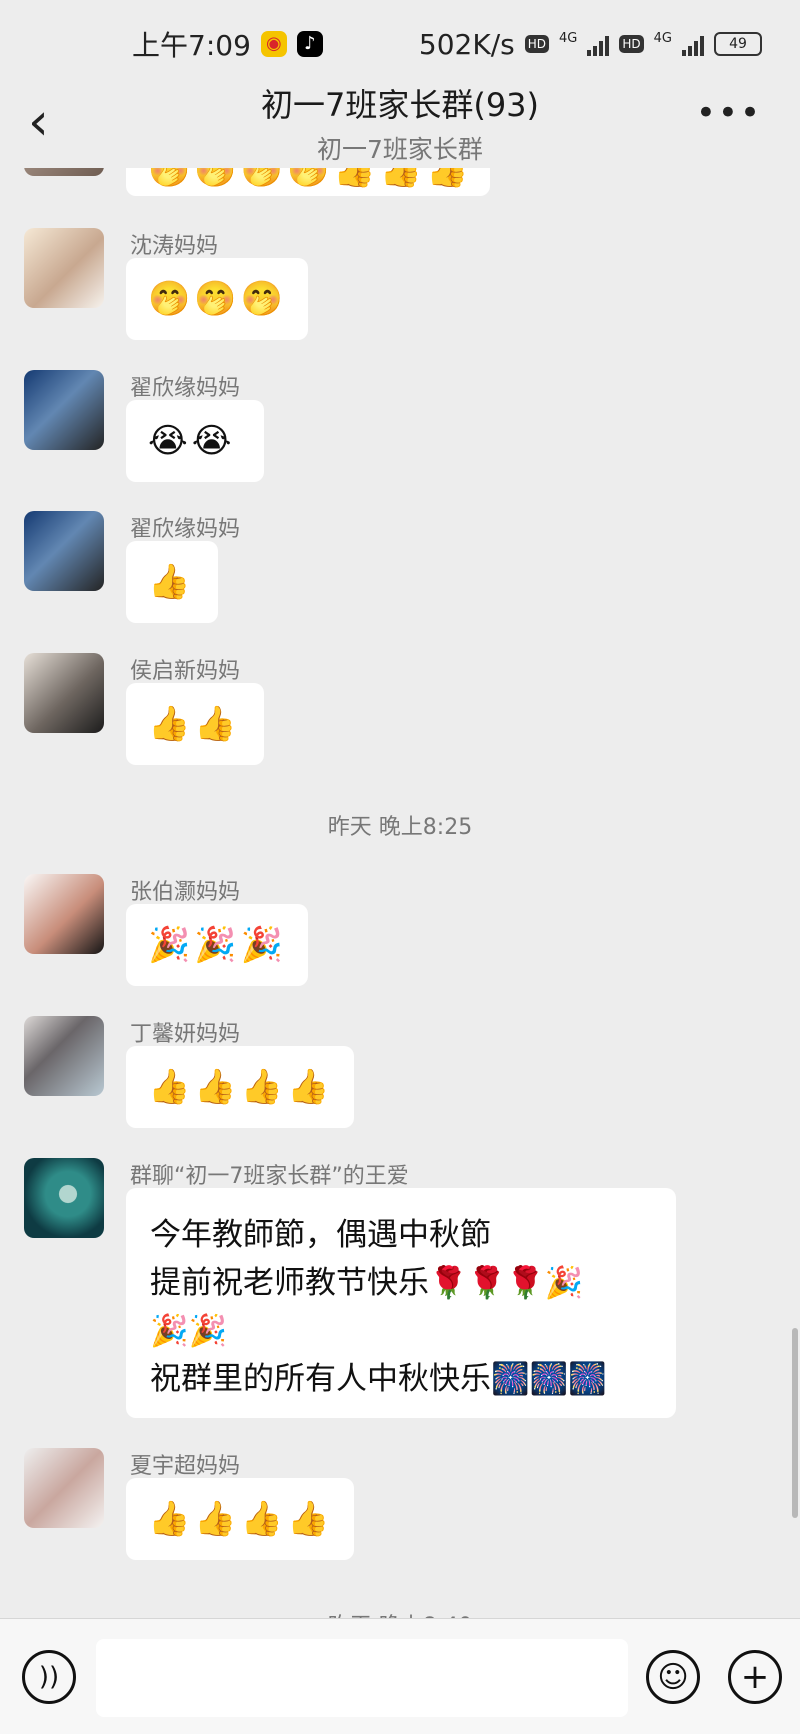  I want to click on message-content: 🎉🎉🎉, so click(218, 945).